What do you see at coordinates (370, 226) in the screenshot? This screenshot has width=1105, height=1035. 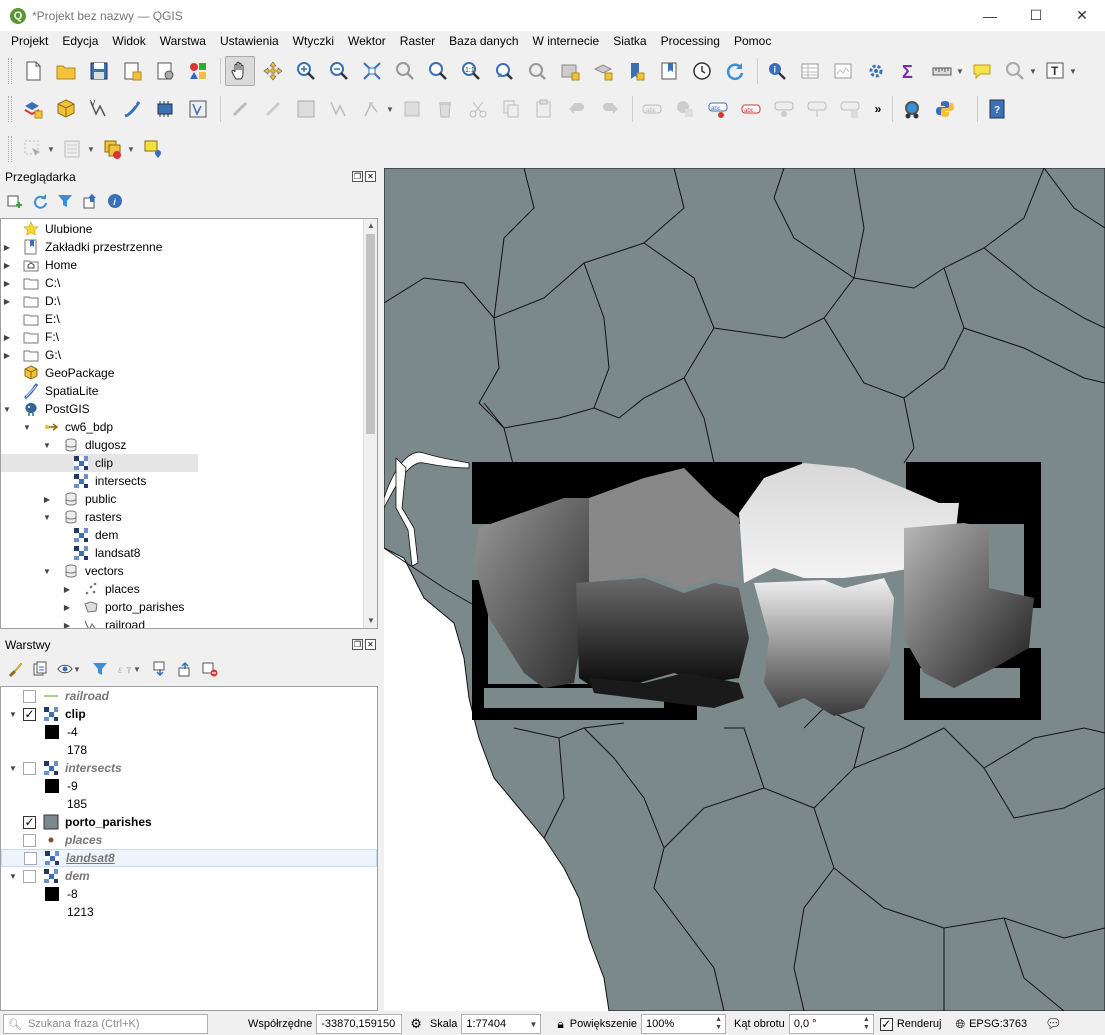 I see `scroll-up-icon: ▲` at bounding box center [370, 226].